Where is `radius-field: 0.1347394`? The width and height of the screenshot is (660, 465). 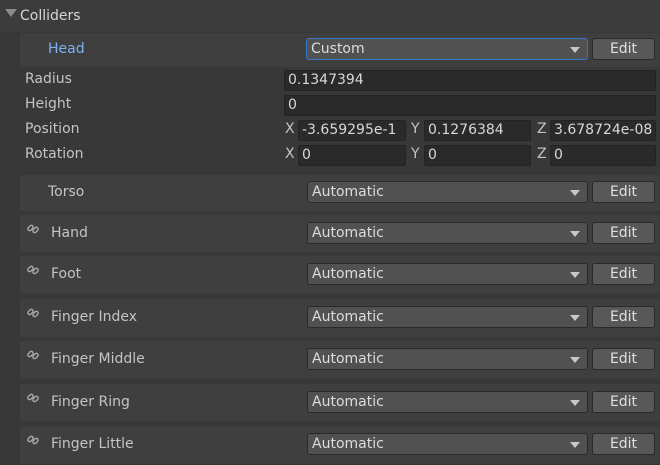
radius-field: 0.1347394 is located at coordinates (470, 80).